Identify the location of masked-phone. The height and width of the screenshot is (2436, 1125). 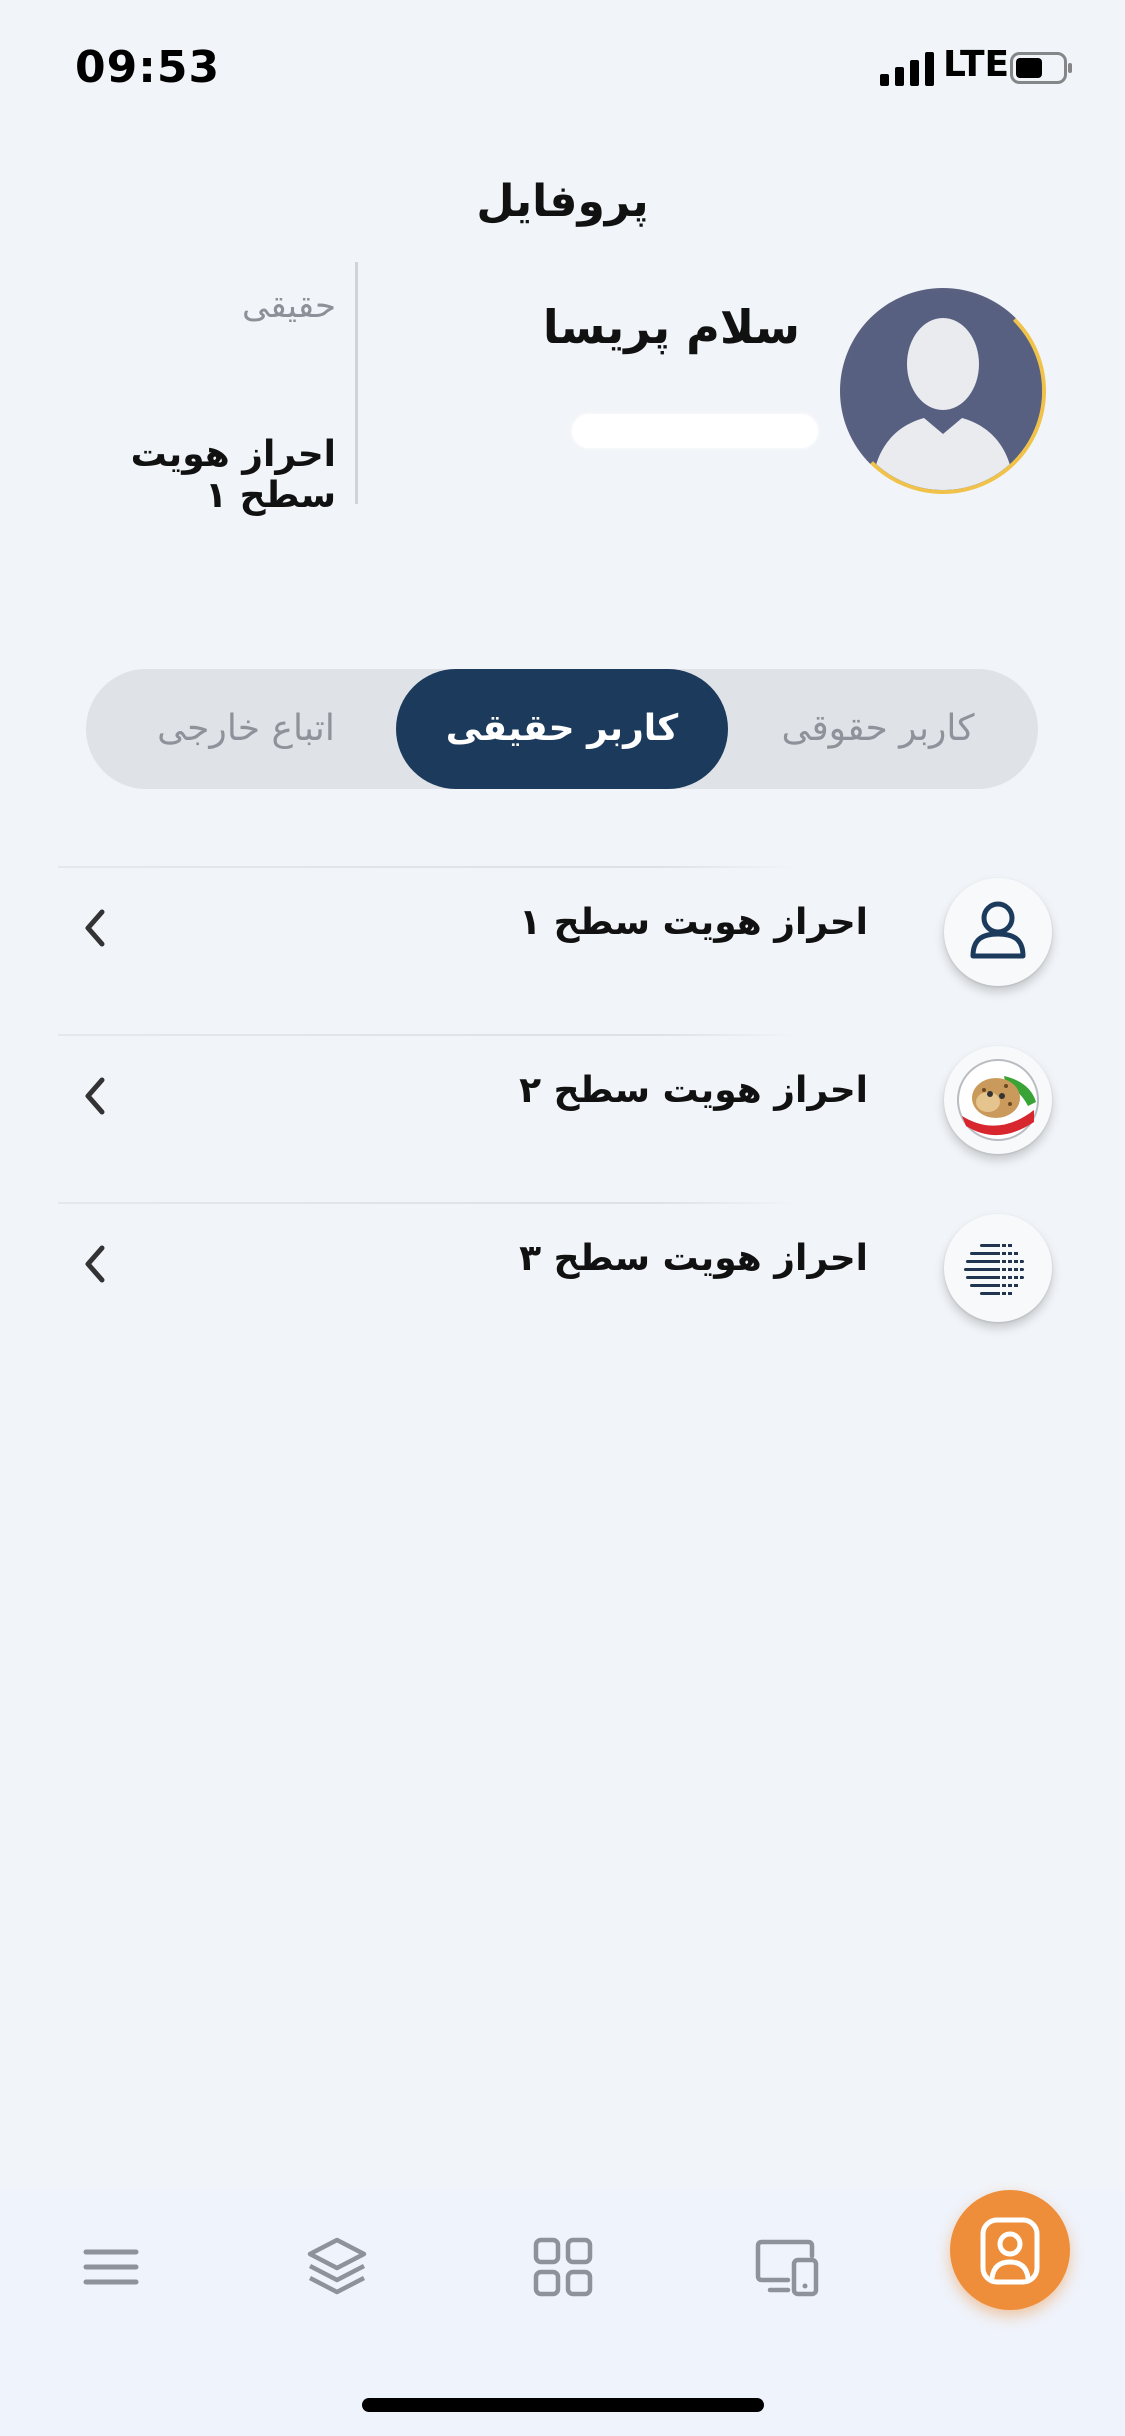
(695, 431).